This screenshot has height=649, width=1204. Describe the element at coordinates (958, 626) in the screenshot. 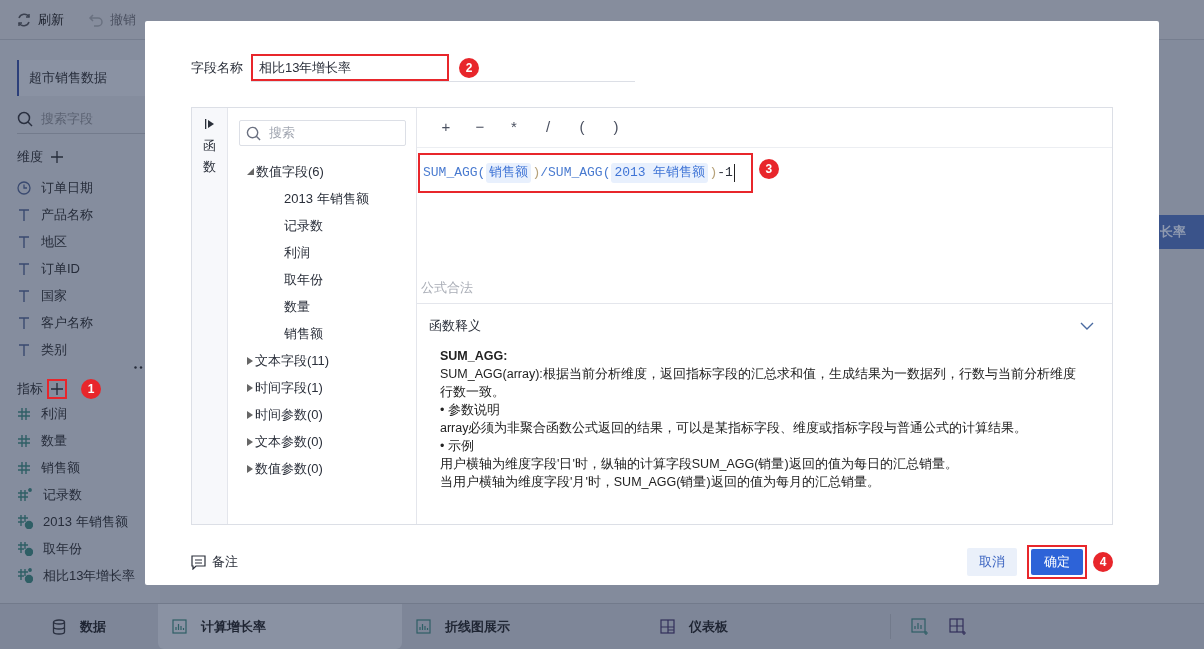

I see `add-dashboard-icon` at that location.